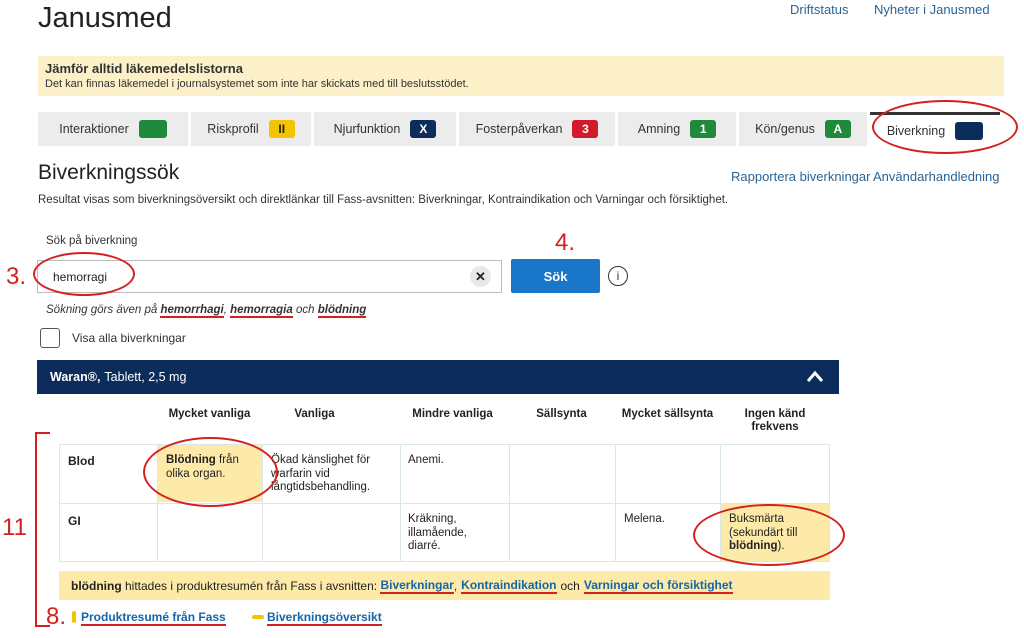 This screenshot has height=638, width=1024. Describe the element at coordinates (658, 586) in the screenshot. I see `fass-varningar-link: Varningar och försiktighet` at that location.